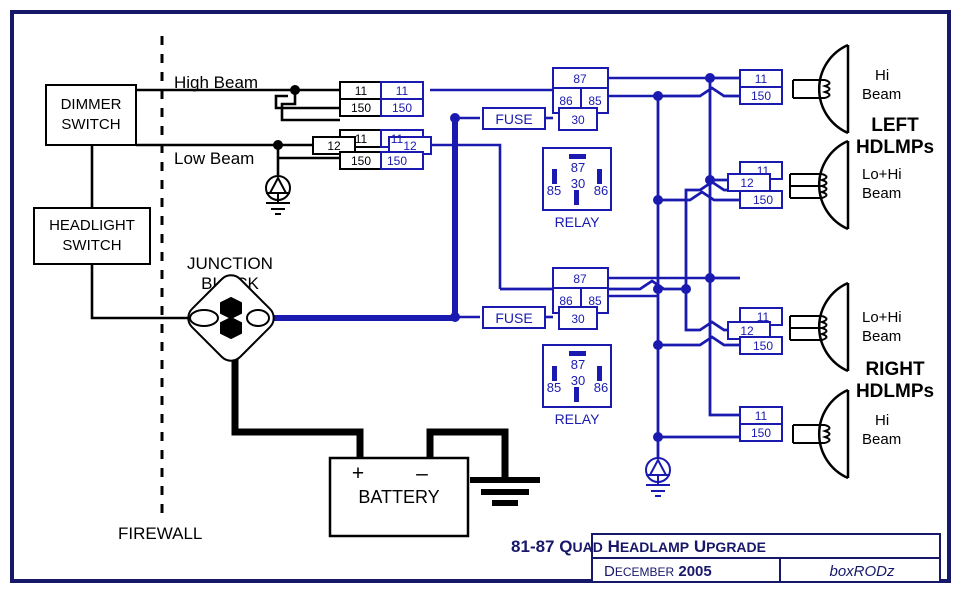 Image resolution: width=961 pixels, height=593 pixels. I want to click on battery-label: BATTERY, so click(398, 497).